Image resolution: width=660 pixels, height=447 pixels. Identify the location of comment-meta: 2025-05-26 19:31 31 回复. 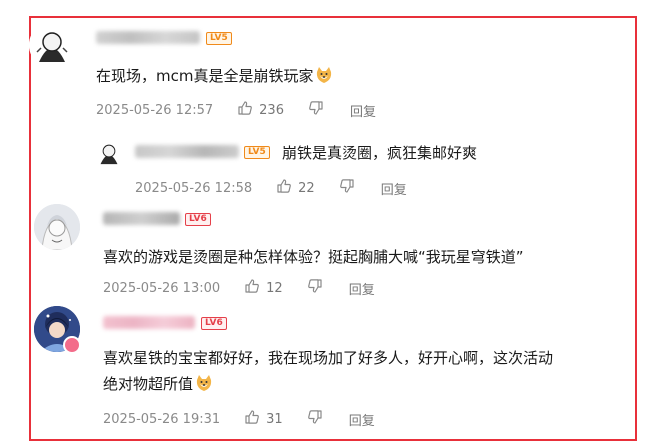
(239, 419).